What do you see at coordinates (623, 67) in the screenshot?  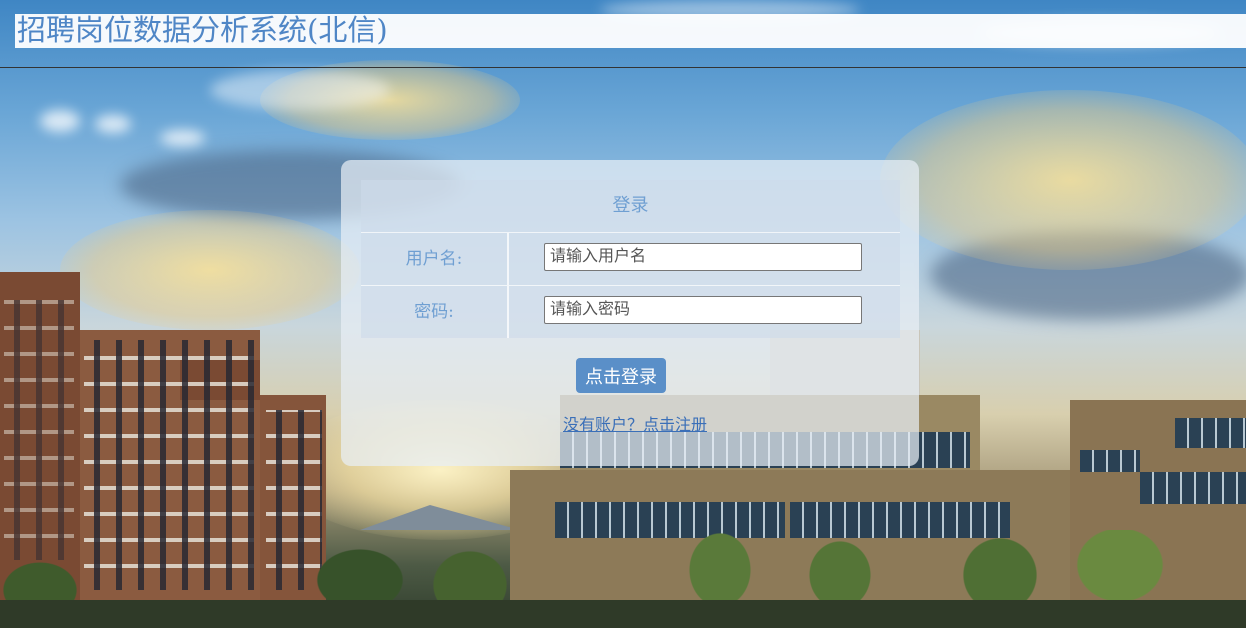 I see `header-divider` at bounding box center [623, 67].